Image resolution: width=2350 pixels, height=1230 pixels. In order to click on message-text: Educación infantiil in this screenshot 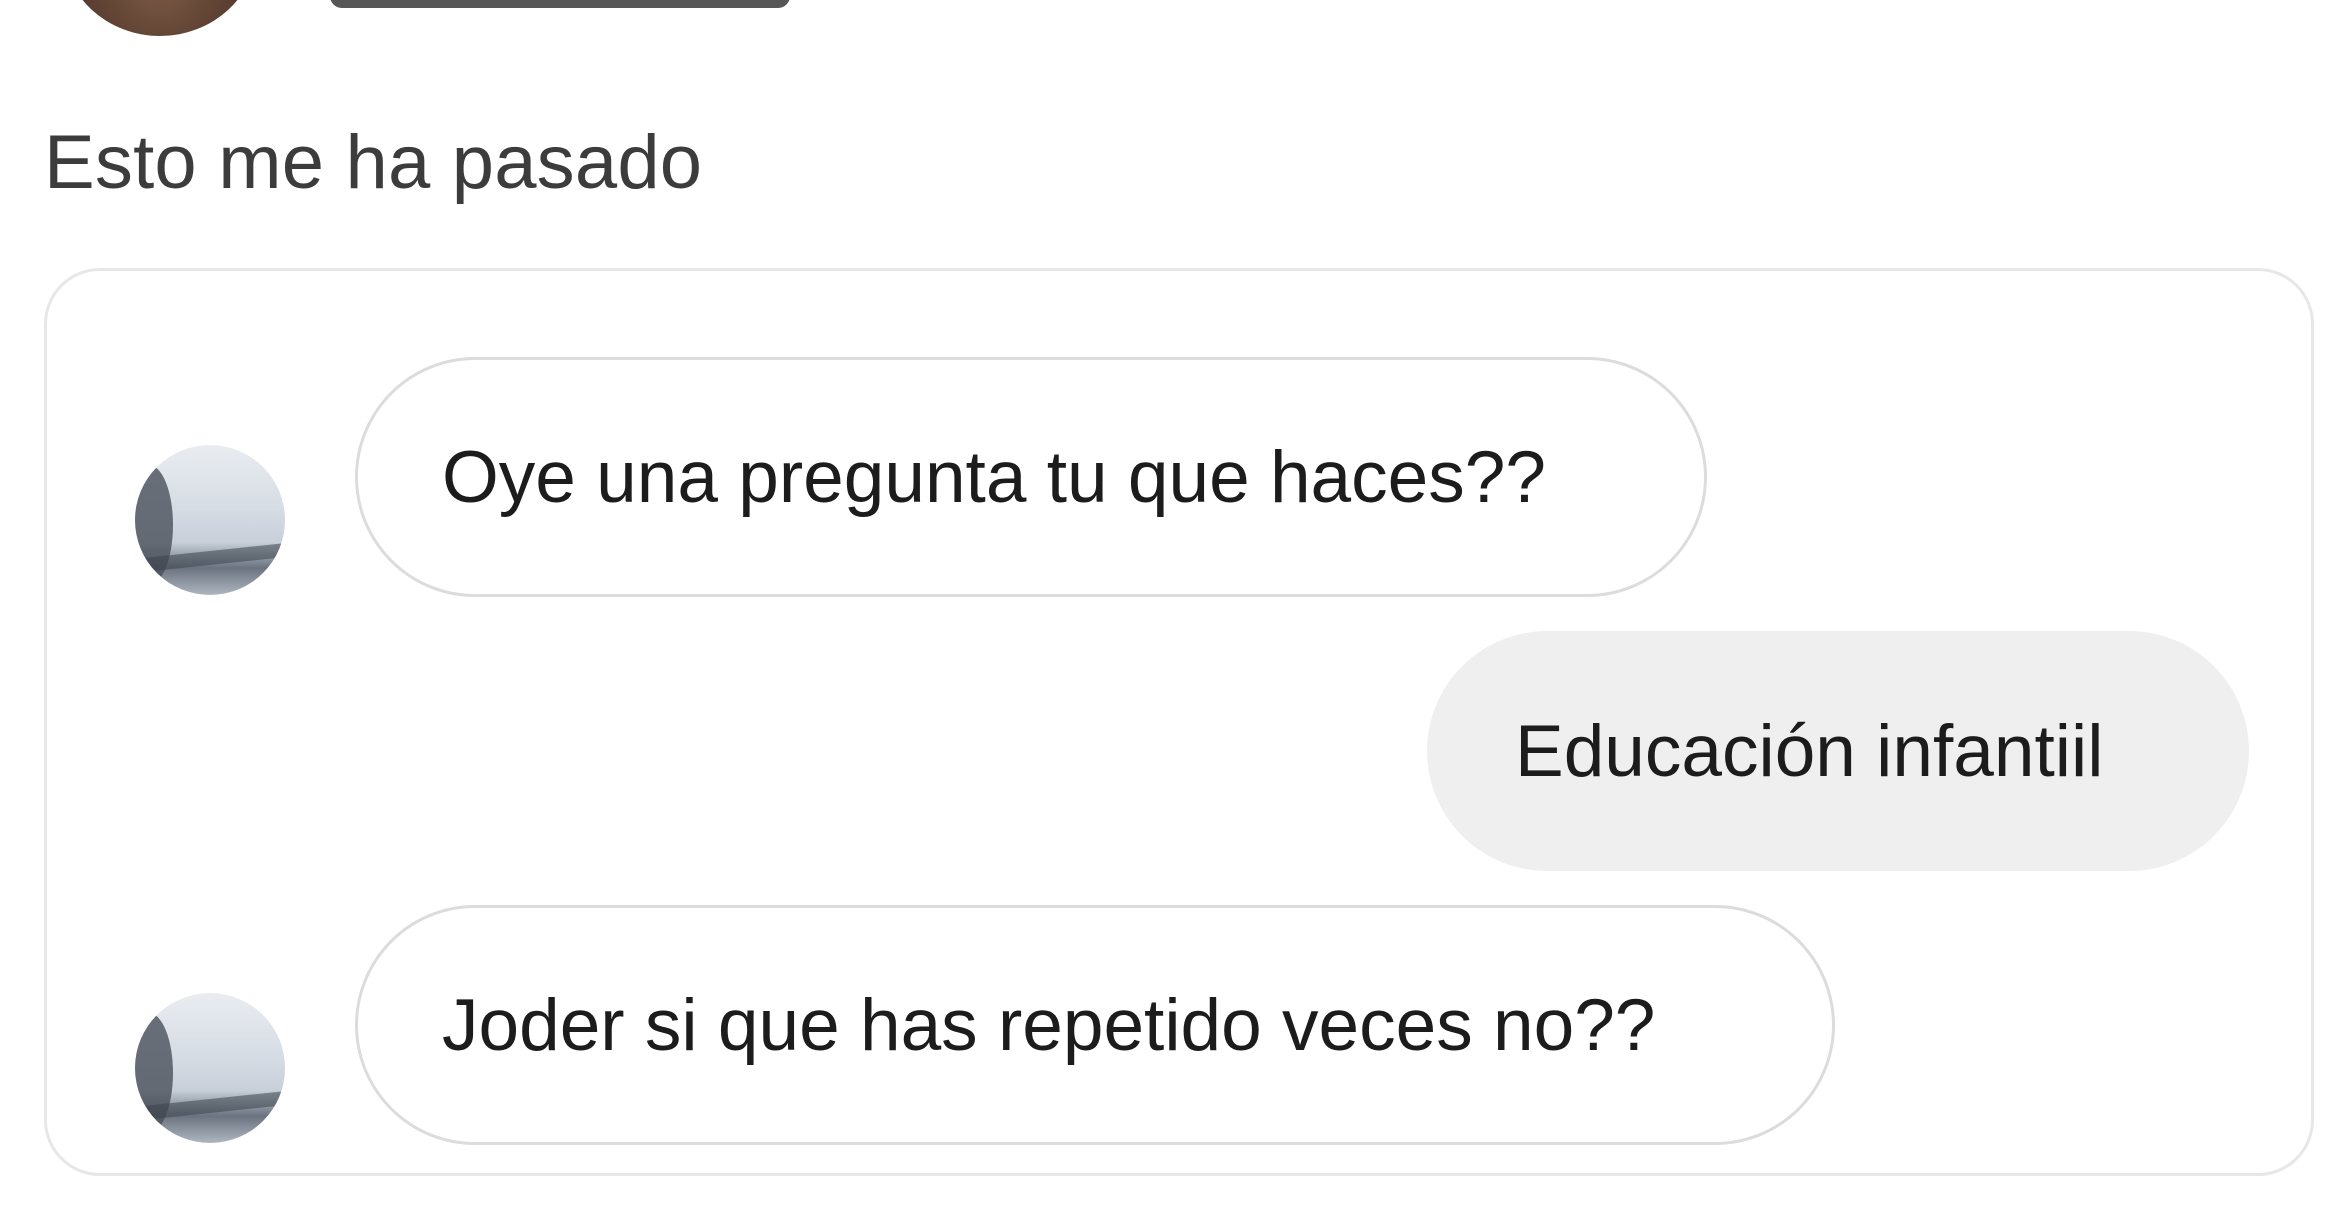, I will do `click(1809, 751)`.